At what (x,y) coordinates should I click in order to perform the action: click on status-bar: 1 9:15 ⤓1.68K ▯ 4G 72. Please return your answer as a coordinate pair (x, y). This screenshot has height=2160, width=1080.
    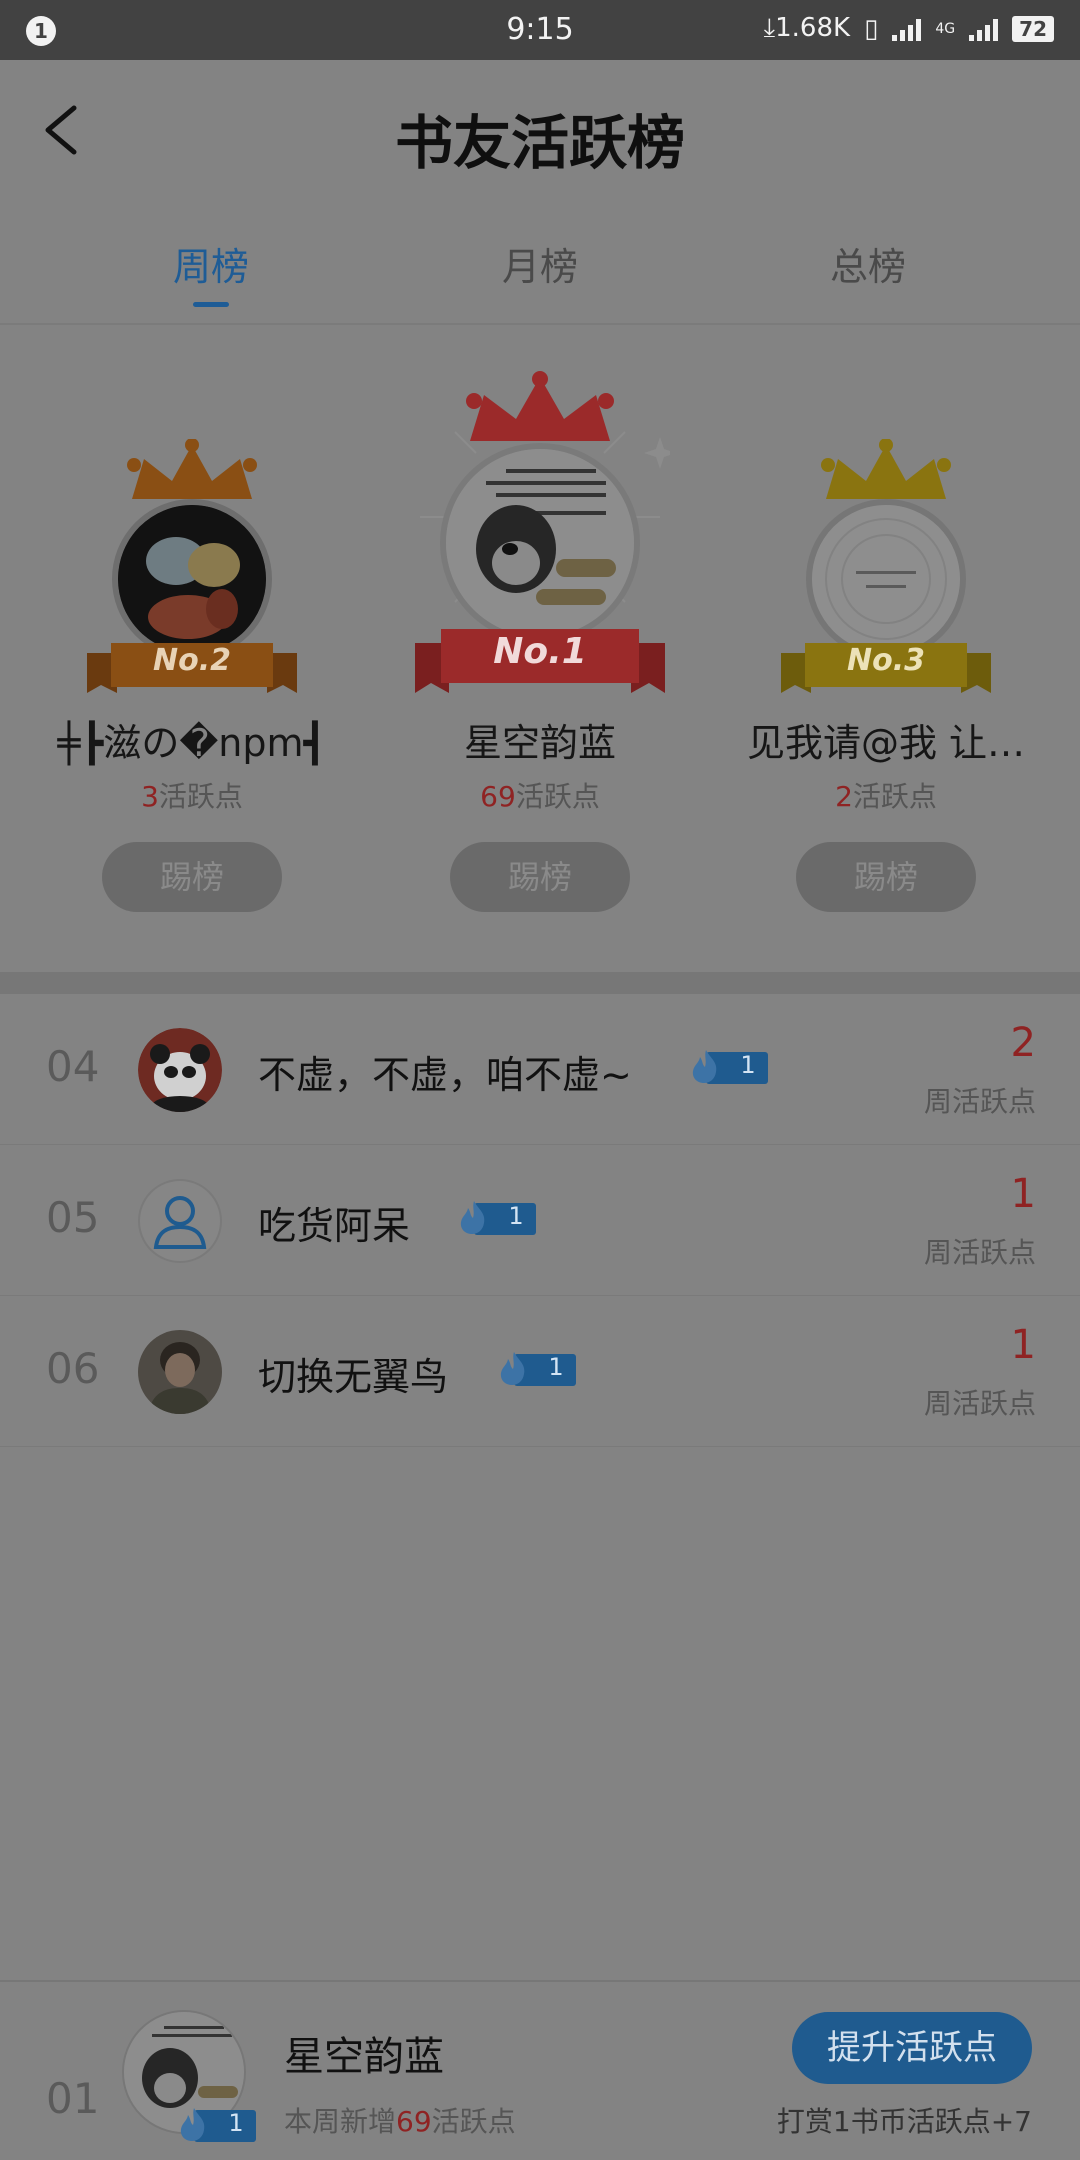
    Looking at the image, I should click on (540, 30).